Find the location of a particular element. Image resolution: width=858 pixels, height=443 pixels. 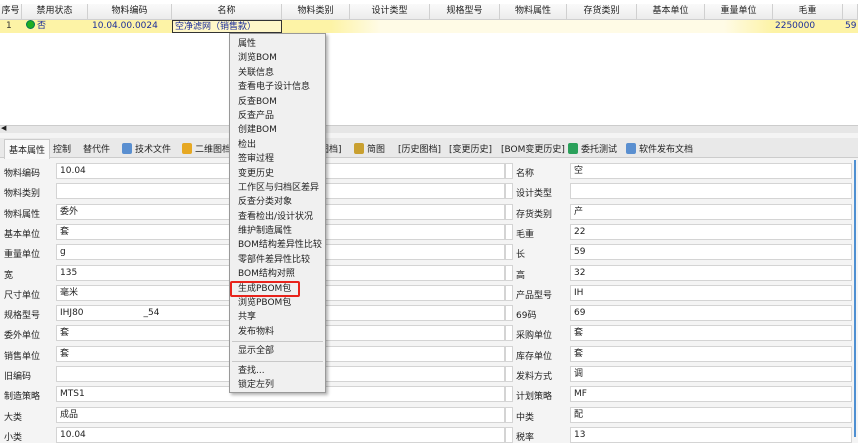

field-value: 13 is located at coordinates (711, 434).